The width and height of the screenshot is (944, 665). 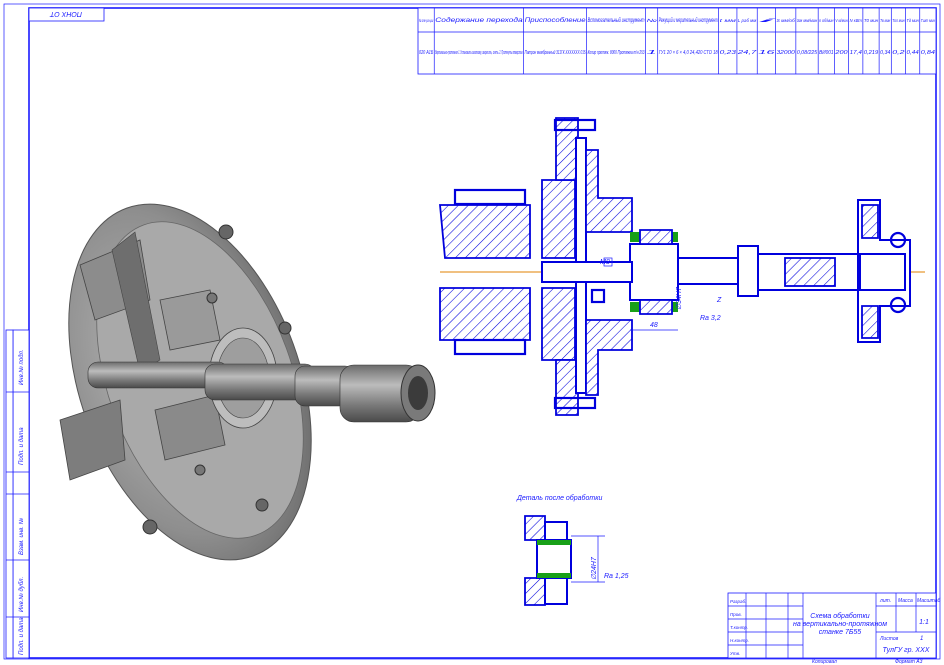 I want to click on stamp-item-3: Инв.№ дубл., so click(x=21, y=594).